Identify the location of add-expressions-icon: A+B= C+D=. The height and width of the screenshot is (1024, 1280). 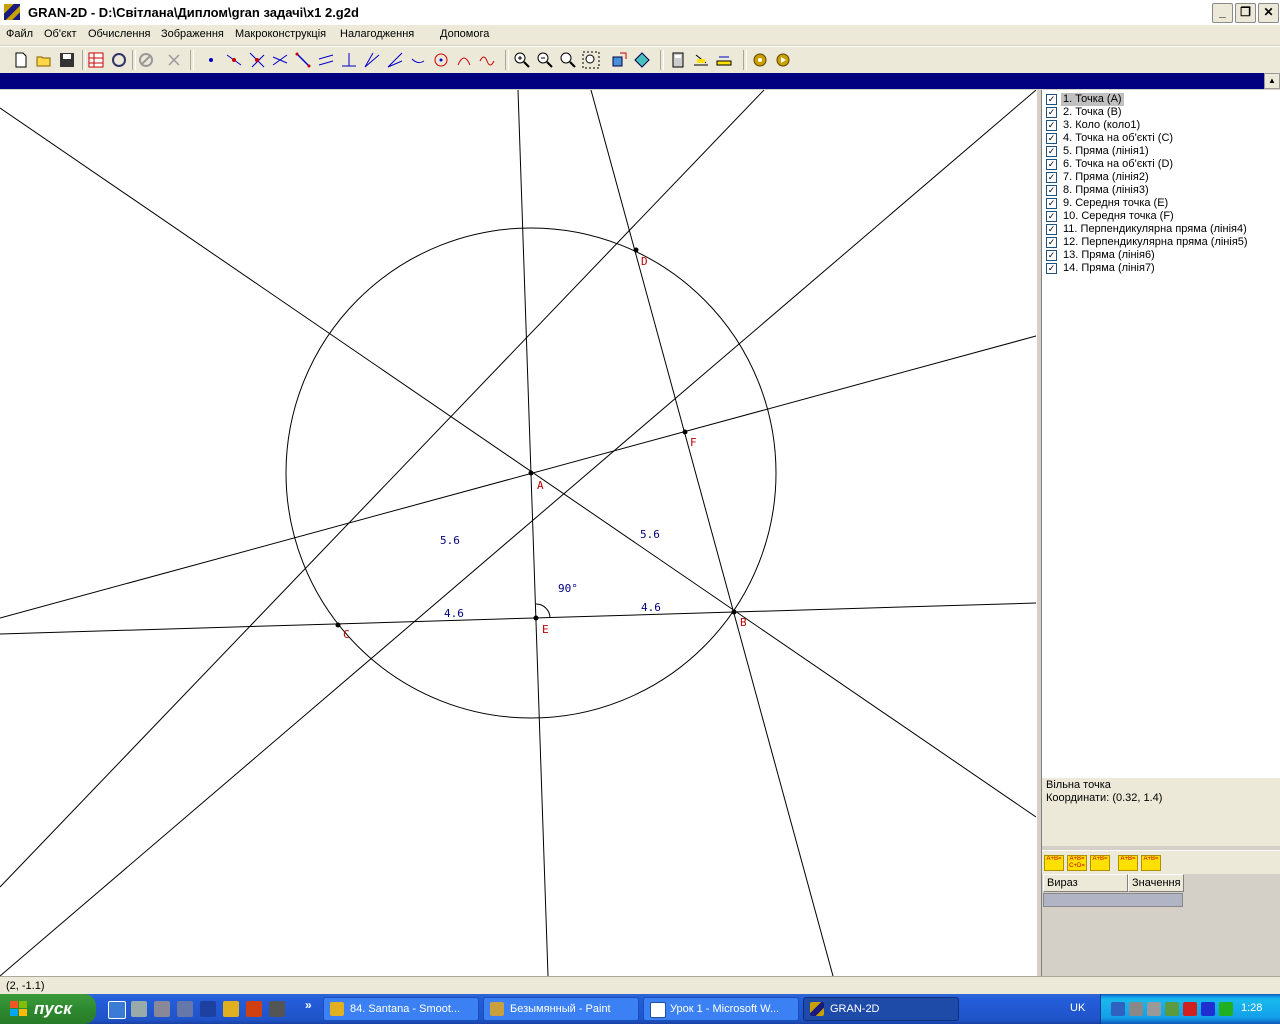
(1077, 863).